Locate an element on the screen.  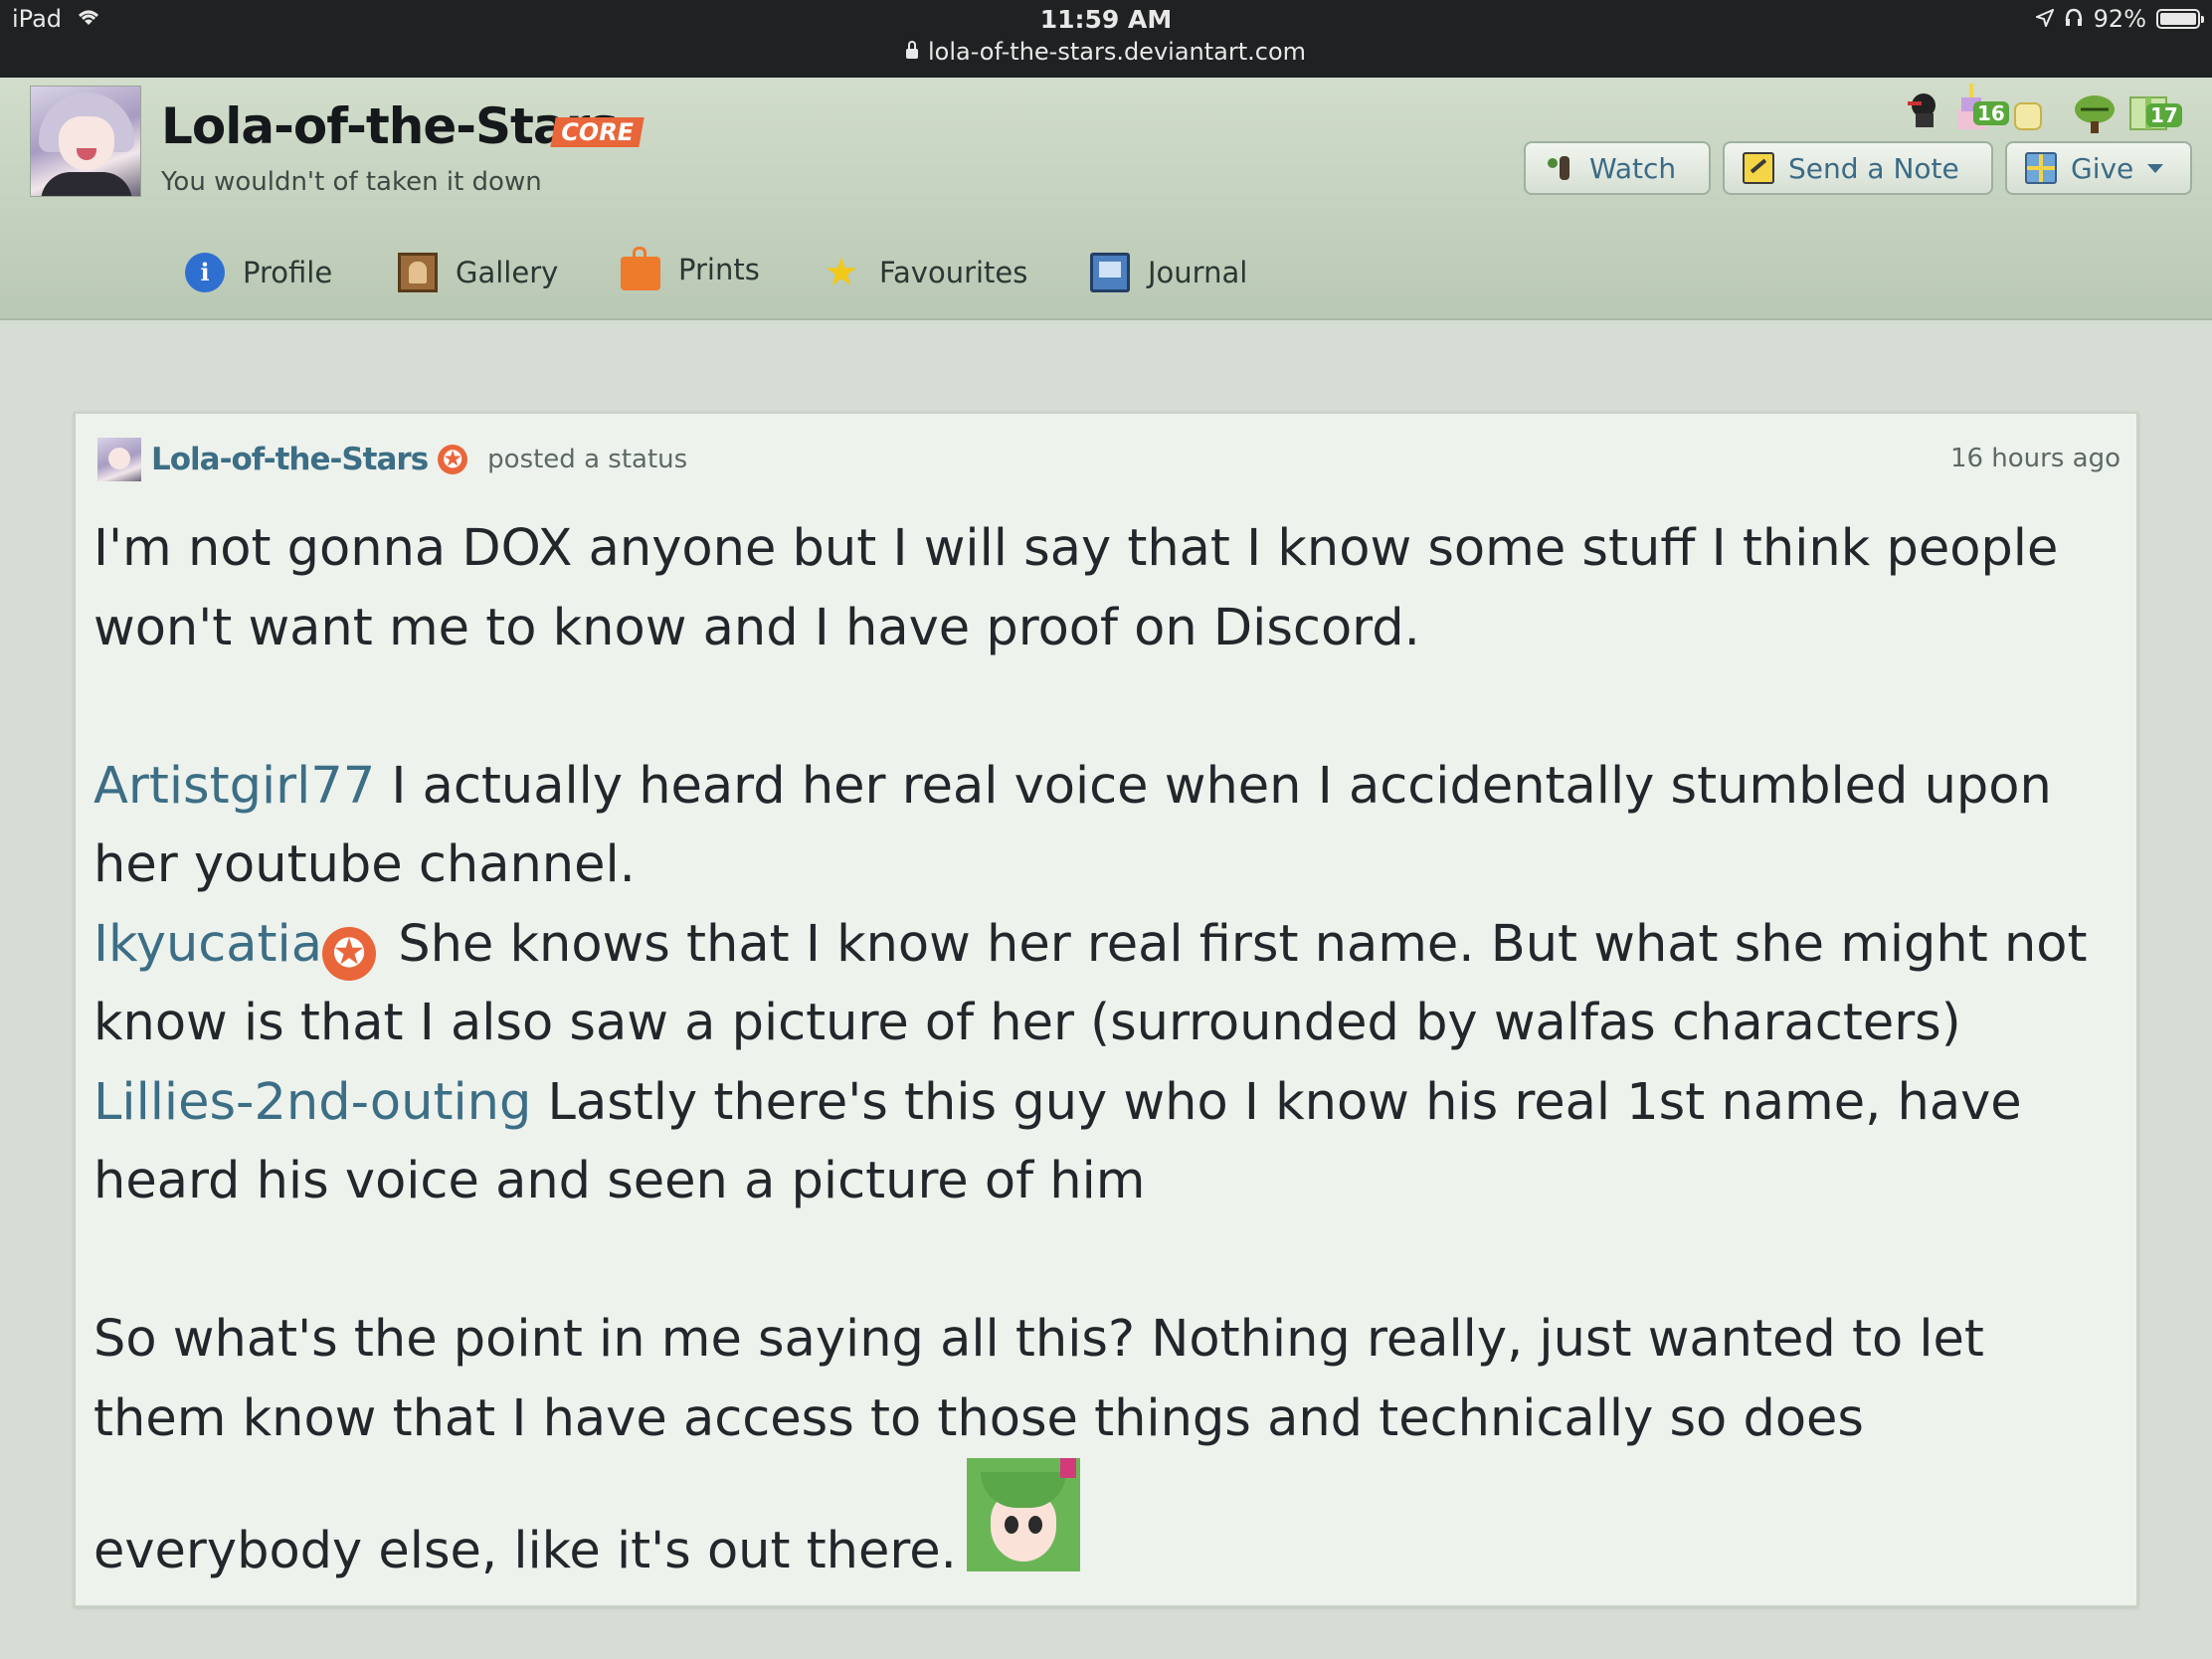
profile-tagline: You wouldn't of taken it down is located at coordinates (351, 182).